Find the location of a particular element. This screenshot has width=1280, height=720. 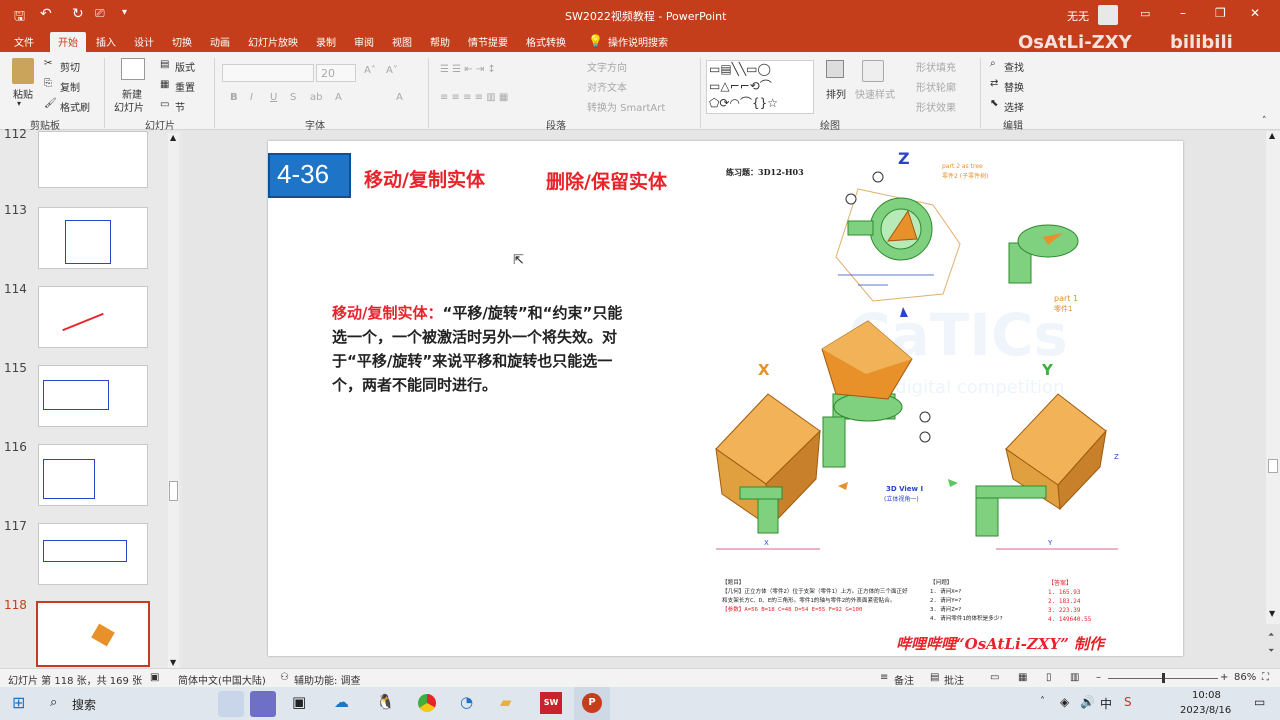

zoom-level: 86% is located at coordinates (1245, 677).